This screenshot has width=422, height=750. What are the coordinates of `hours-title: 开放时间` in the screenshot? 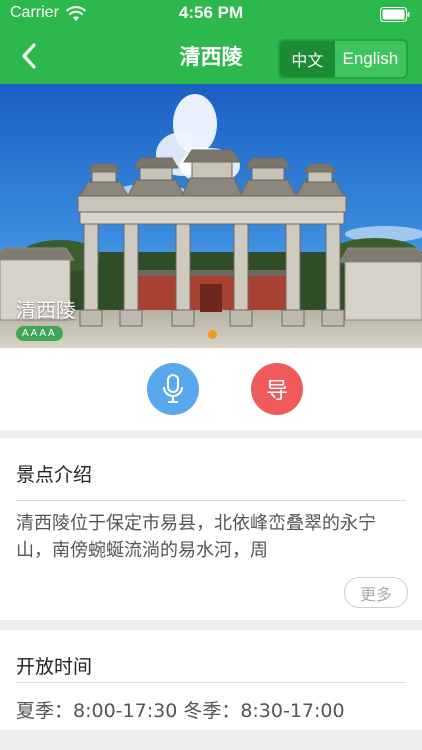 It's located at (54, 667).